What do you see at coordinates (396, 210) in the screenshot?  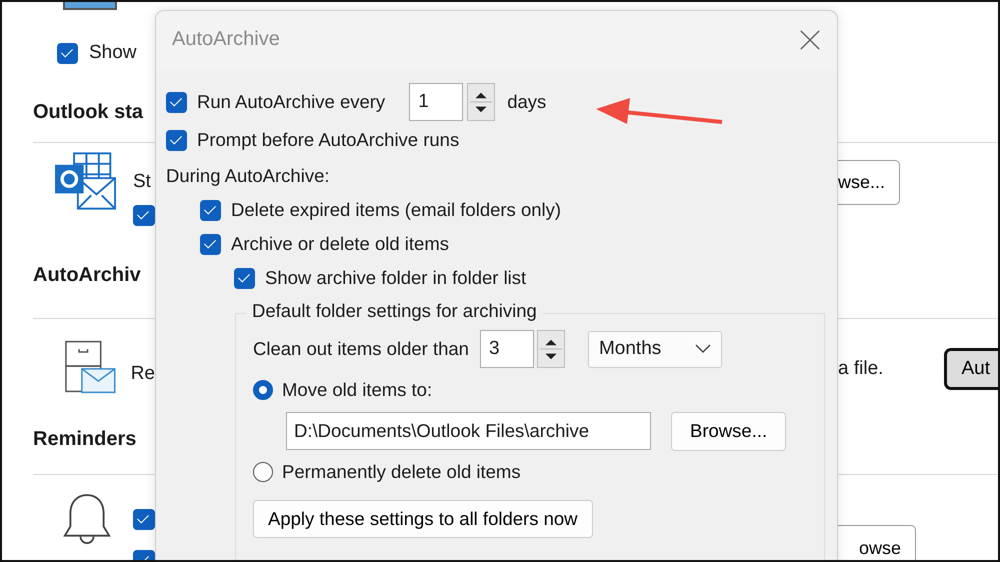 I see `option-label: Delete expired items (email folders only)` at bounding box center [396, 210].